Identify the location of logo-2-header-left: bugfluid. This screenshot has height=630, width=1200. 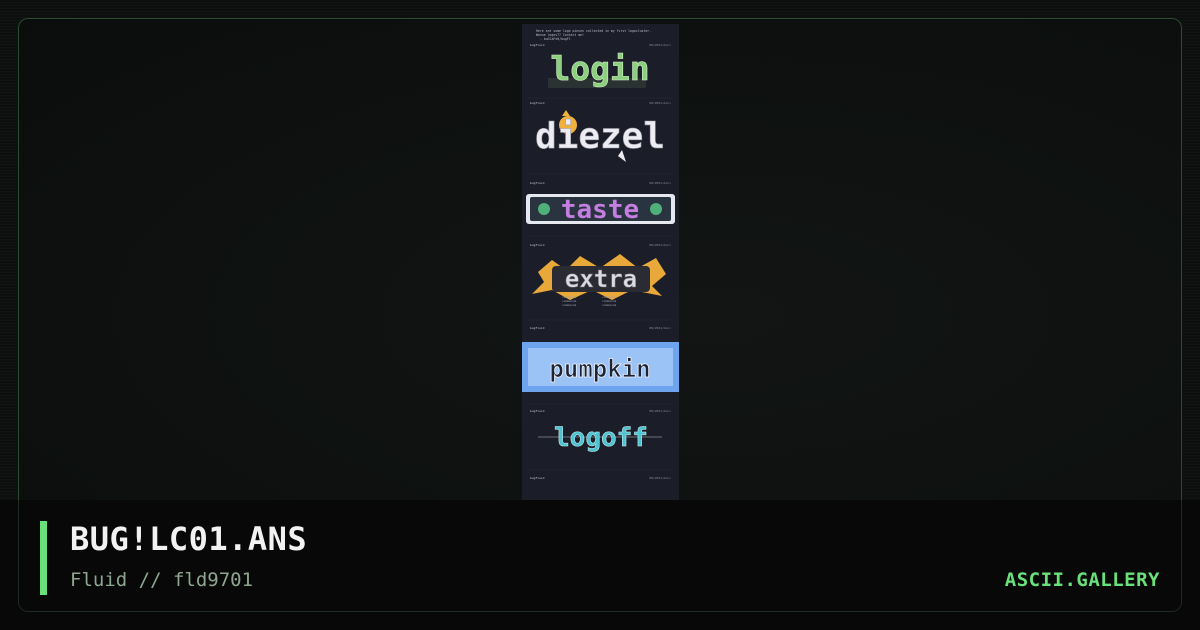
(537, 103).